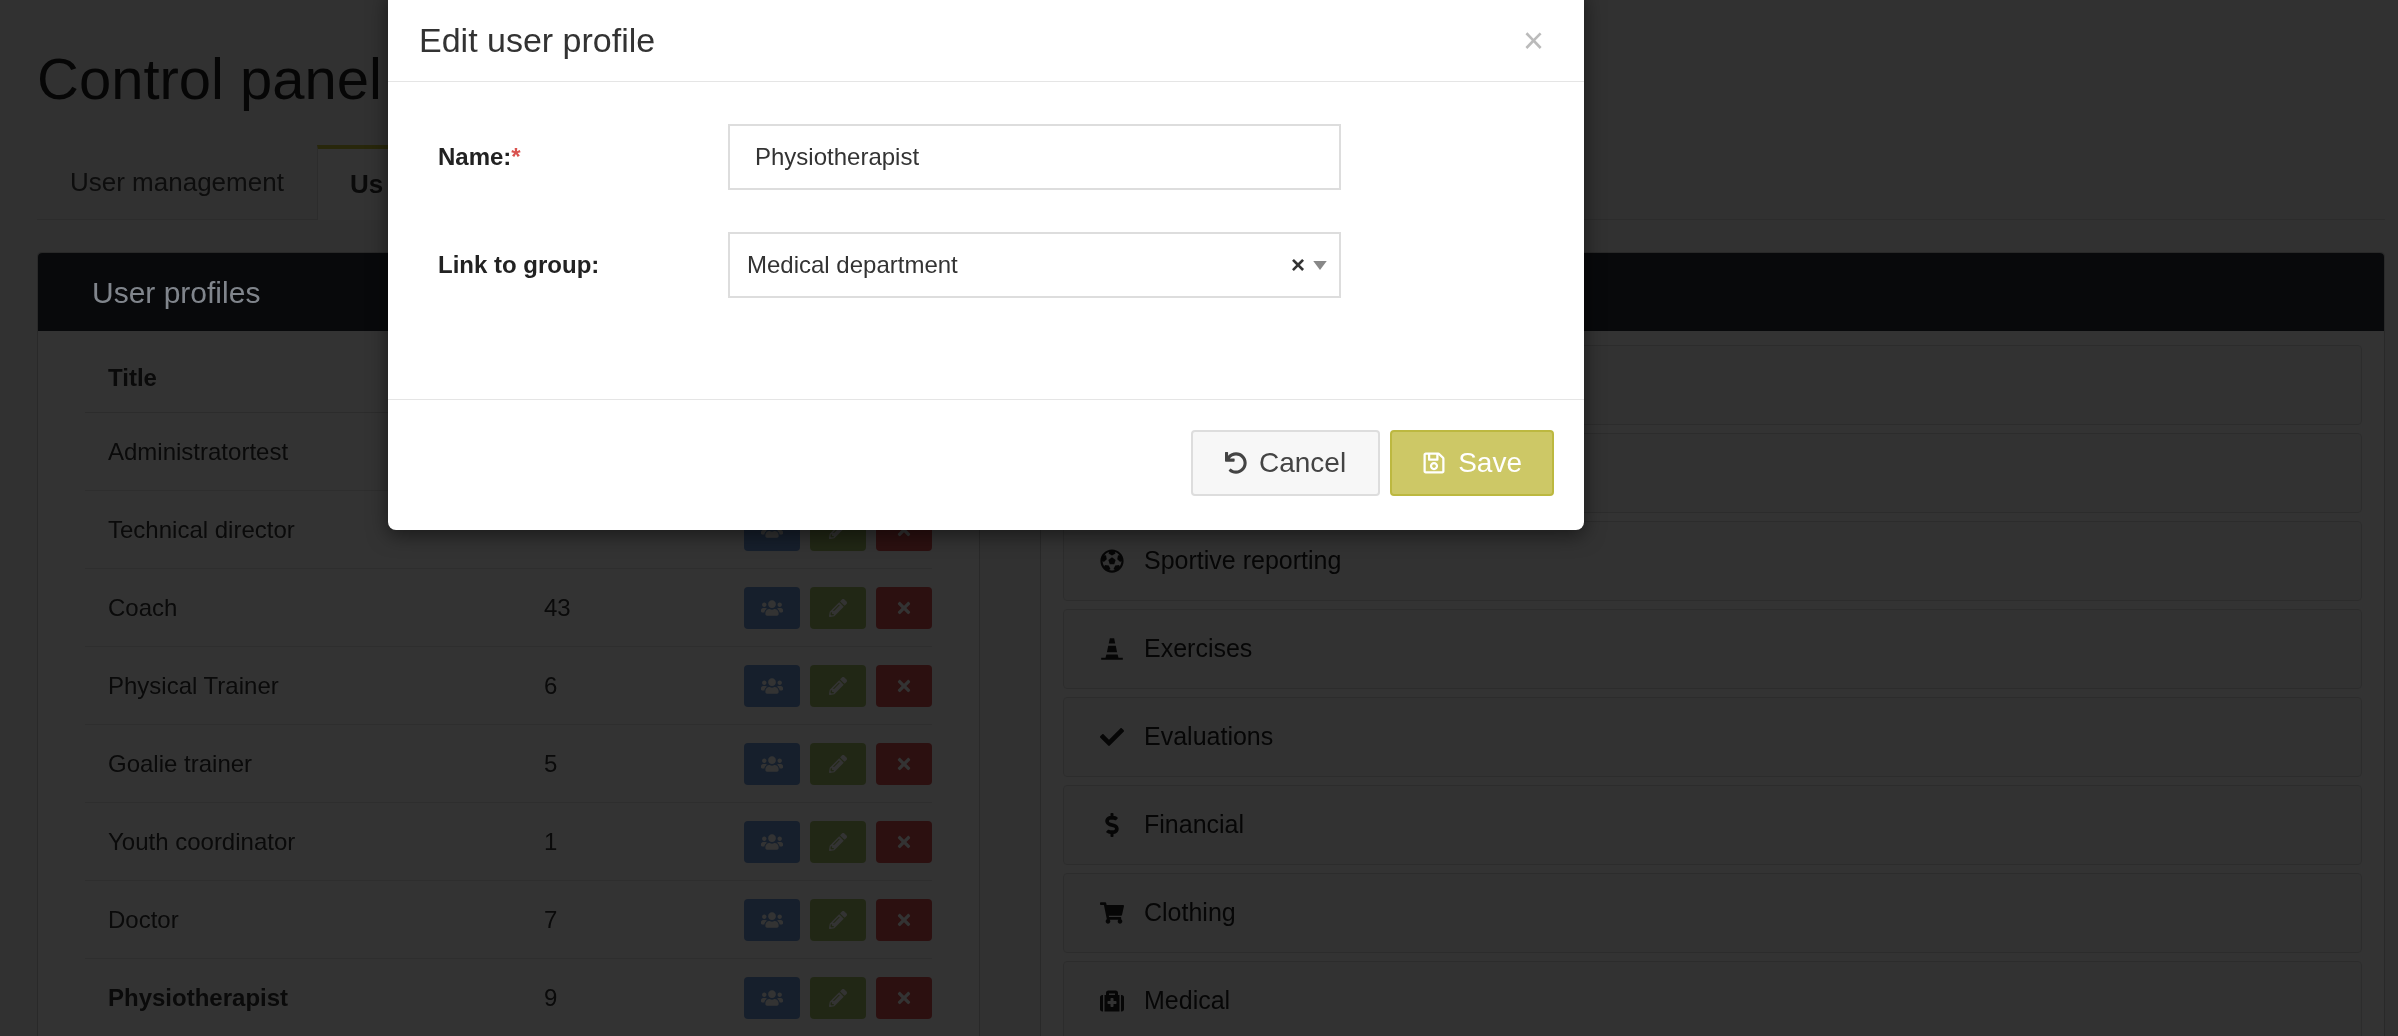 The width and height of the screenshot is (2398, 1036). Describe the element at coordinates (1286, 463) in the screenshot. I see `cancel-button: Cancel` at that location.